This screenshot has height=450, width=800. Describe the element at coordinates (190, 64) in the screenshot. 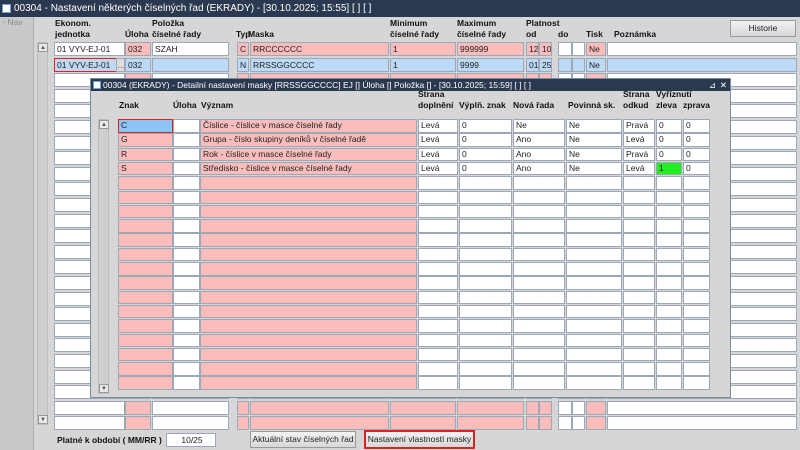

I see `cell-polozka` at that location.